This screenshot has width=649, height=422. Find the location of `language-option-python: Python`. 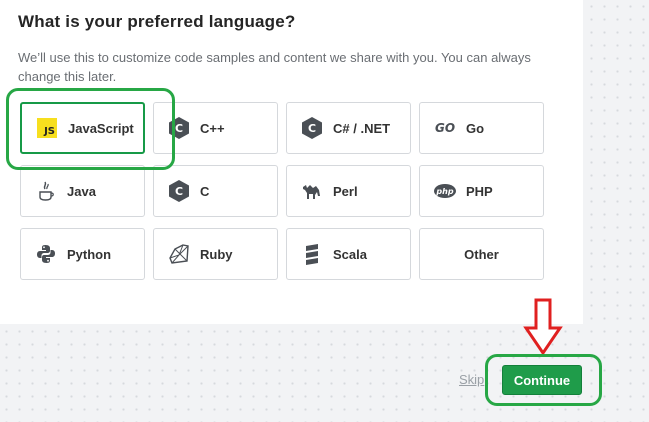

language-option-python: Python is located at coordinates (82, 254).